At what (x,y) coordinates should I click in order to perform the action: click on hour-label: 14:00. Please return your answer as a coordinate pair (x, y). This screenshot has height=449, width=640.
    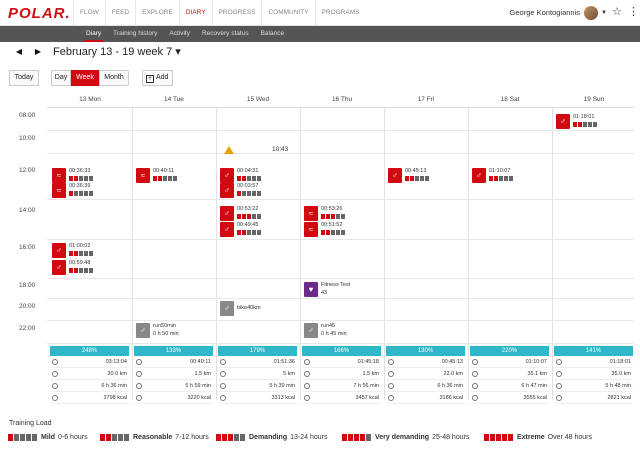
    Looking at the image, I should click on (27, 210).